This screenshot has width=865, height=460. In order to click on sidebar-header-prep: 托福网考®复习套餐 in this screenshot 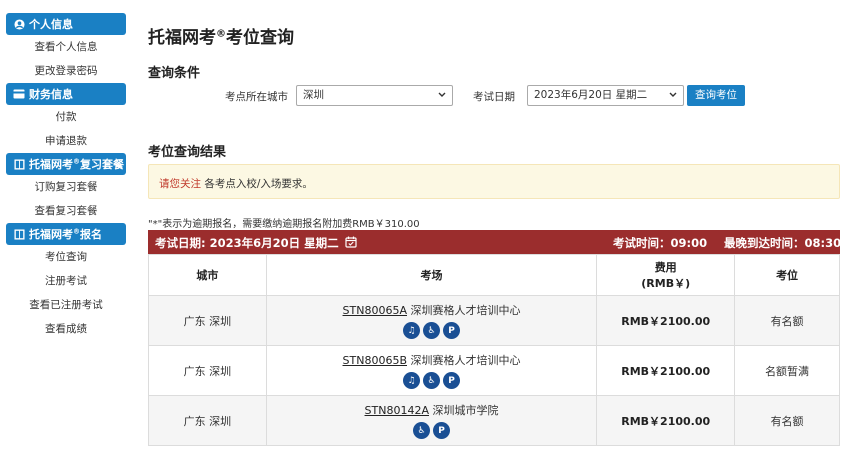, I will do `click(66, 164)`.